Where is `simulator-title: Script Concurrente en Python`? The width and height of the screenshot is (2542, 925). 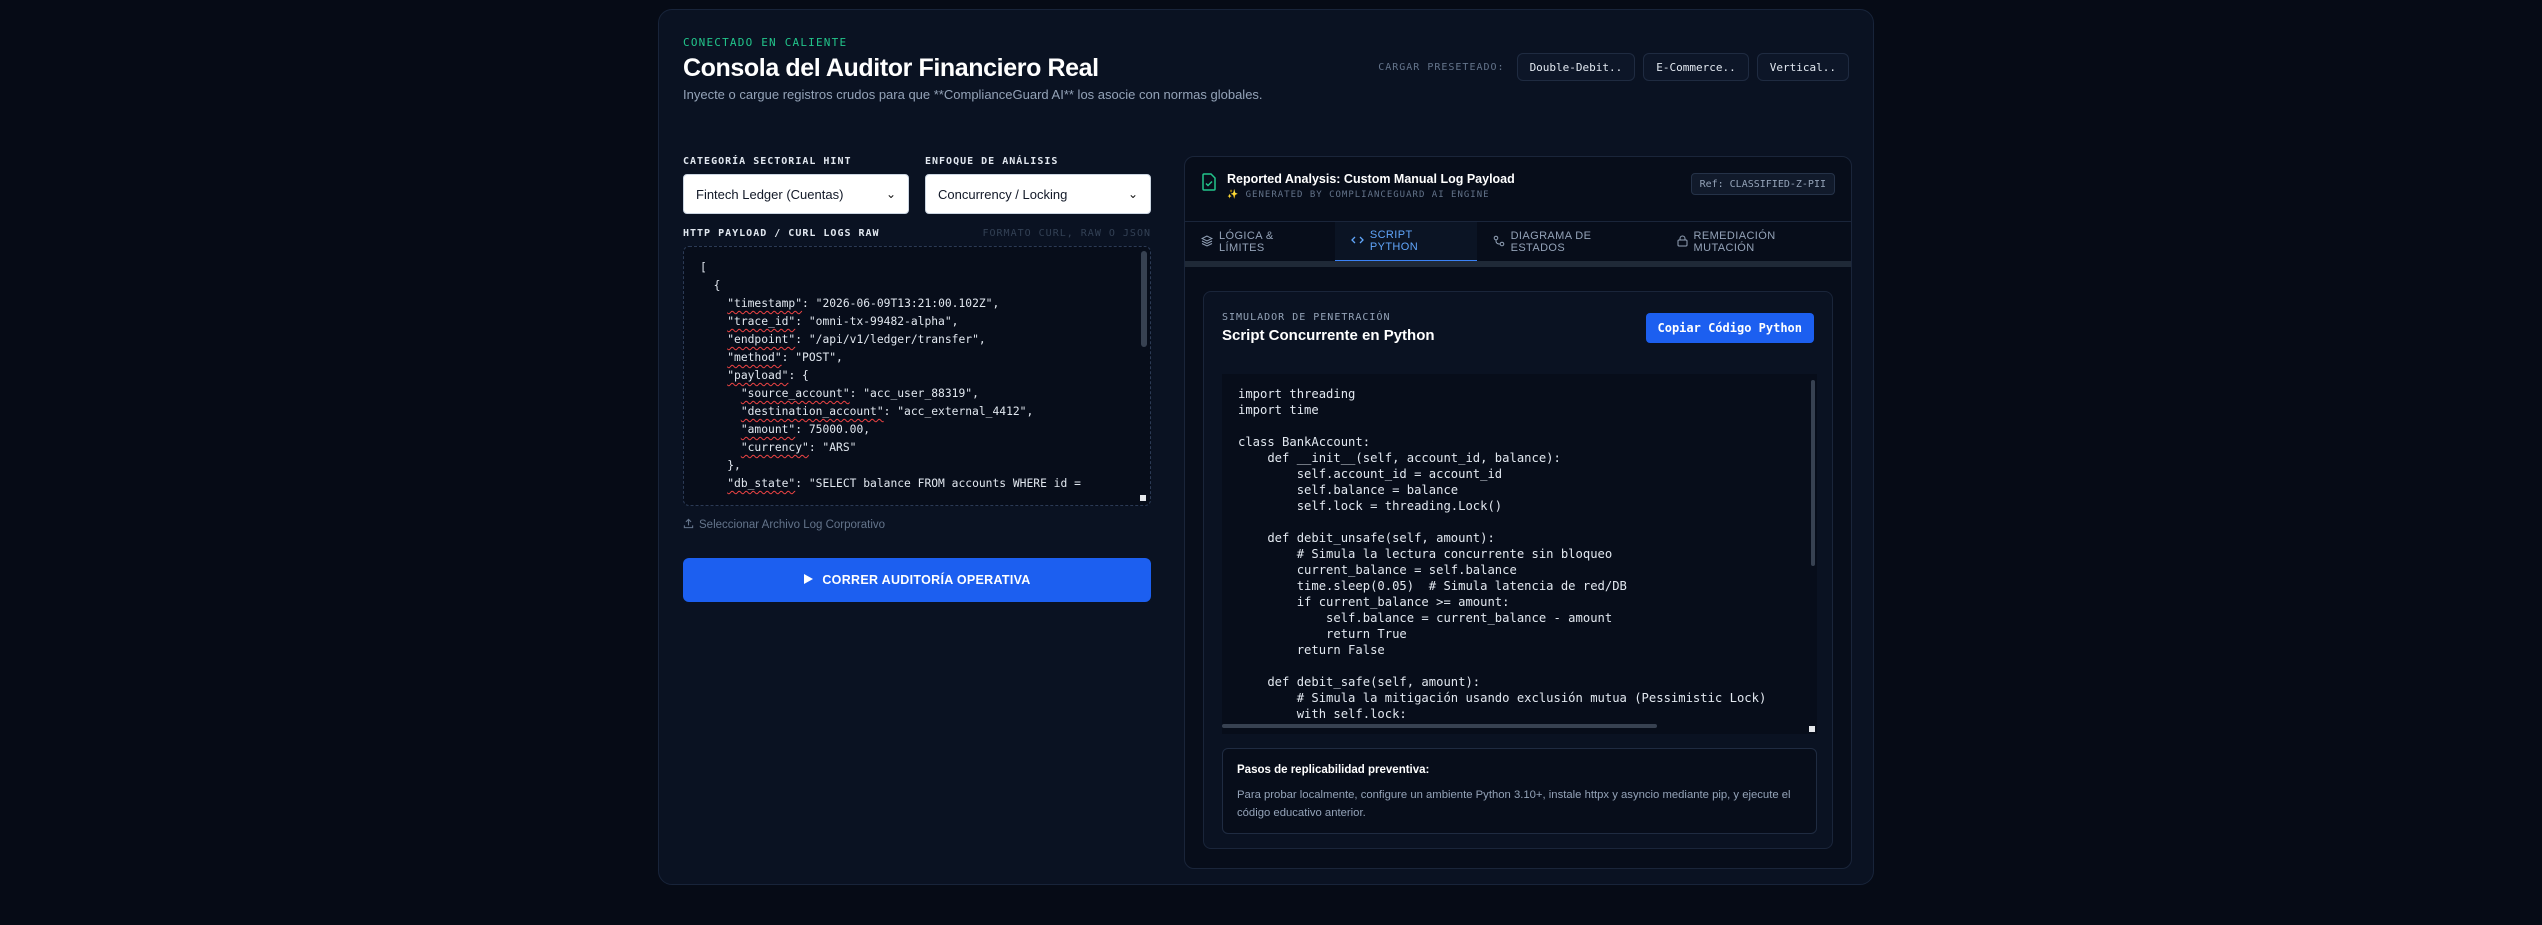 simulator-title: Script Concurrente en Python is located at coordinates (1328, 335).